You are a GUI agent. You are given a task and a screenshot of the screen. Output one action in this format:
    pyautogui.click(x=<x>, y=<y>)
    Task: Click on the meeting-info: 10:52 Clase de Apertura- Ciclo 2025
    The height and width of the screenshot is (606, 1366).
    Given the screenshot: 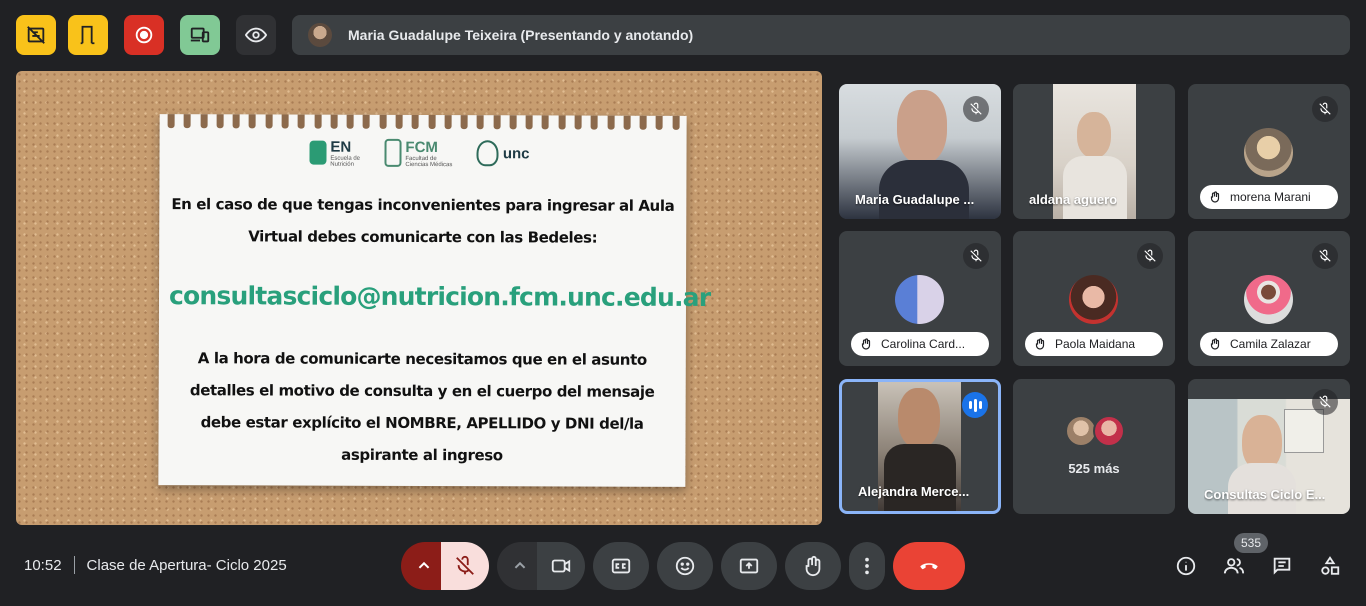 What is the action you would take?
    pyautogui.click(x=155, y=565)
    